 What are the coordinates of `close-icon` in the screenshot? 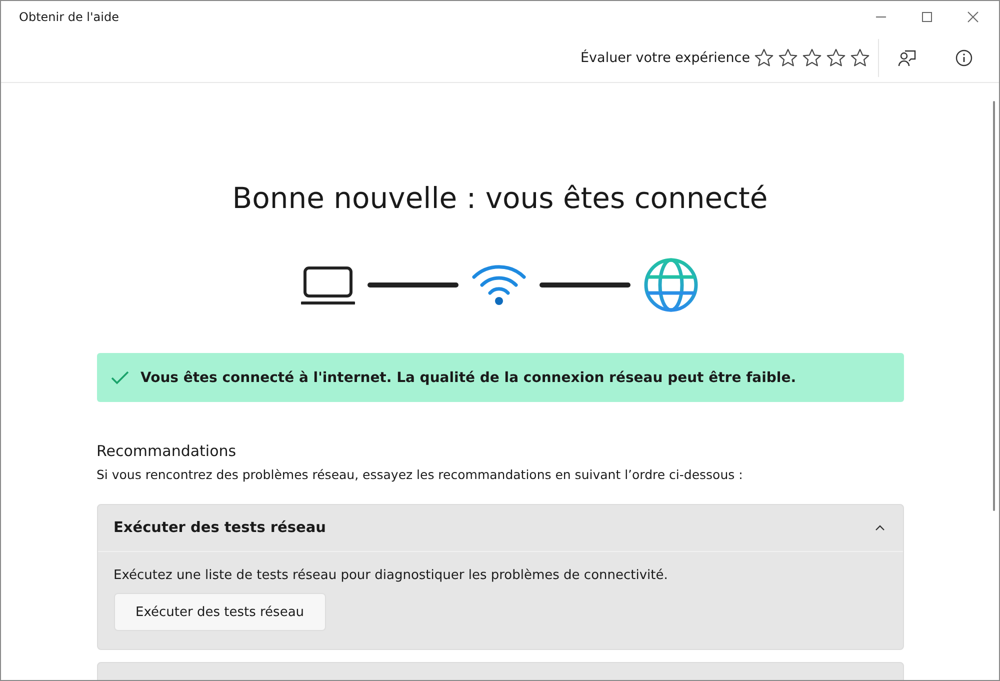 It's located at (973, 17).